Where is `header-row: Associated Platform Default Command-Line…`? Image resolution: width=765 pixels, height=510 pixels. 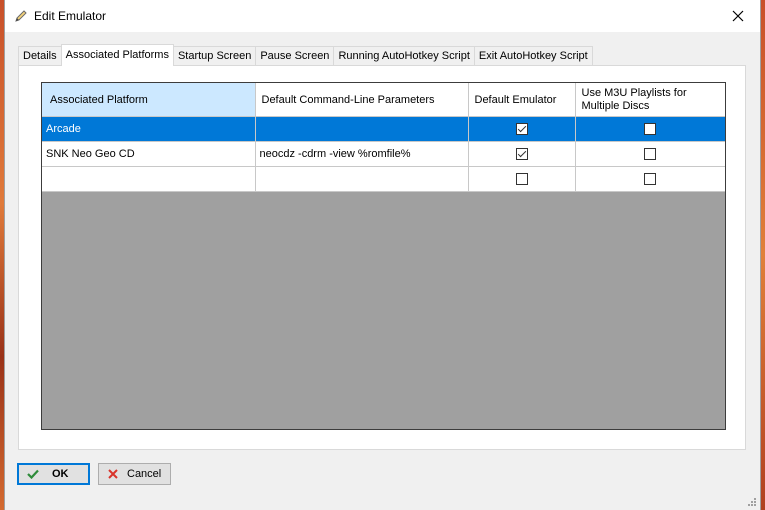 header-row: Associated Platform Default Command-Line… is located at coordinates (383, 100).